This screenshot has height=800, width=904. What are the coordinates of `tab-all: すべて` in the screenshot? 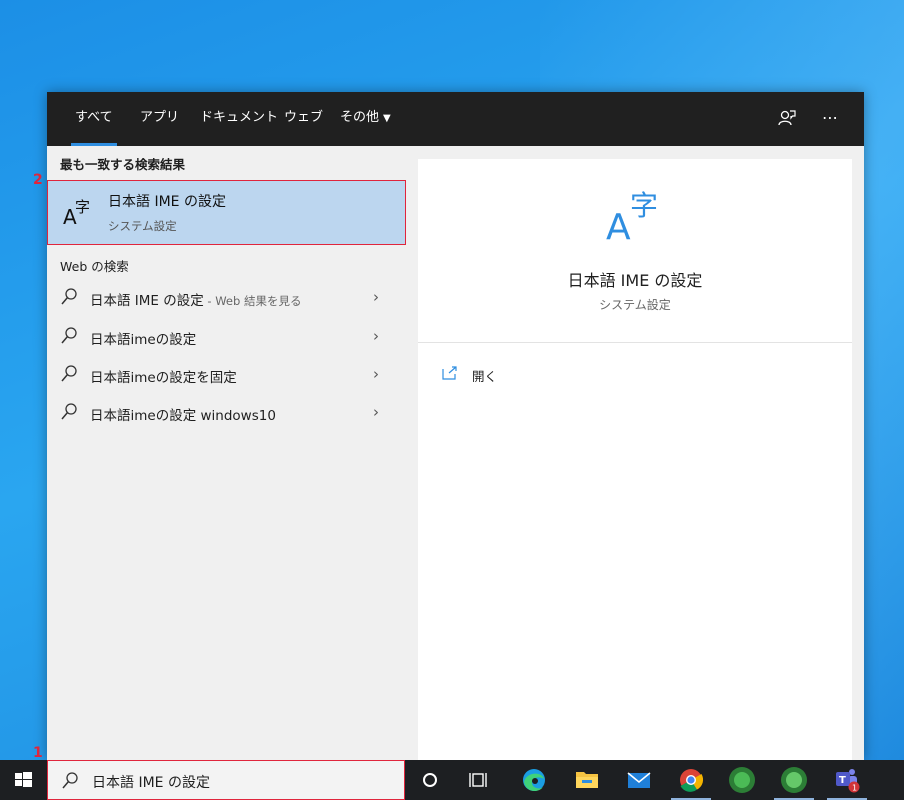 It's located at (94, 119).